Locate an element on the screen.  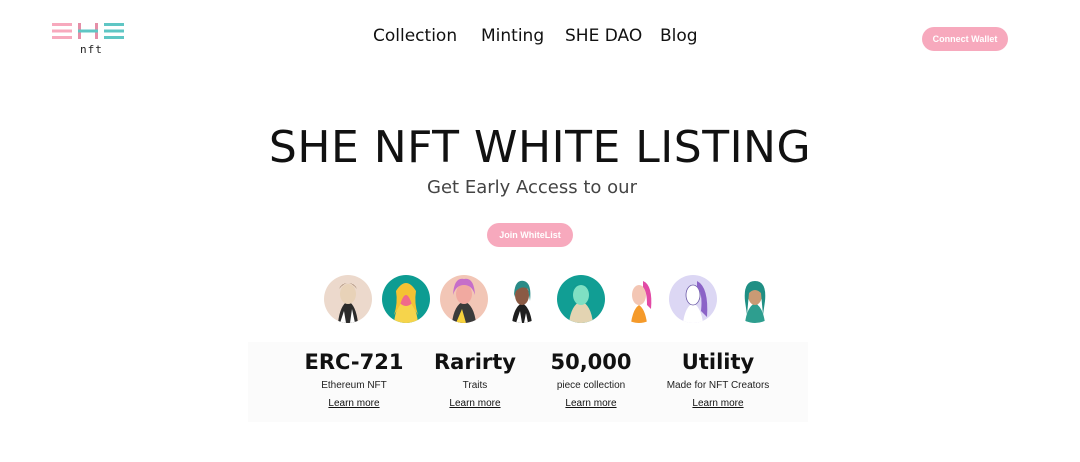
stat-value: Utility is located at coordinates (718, 362).